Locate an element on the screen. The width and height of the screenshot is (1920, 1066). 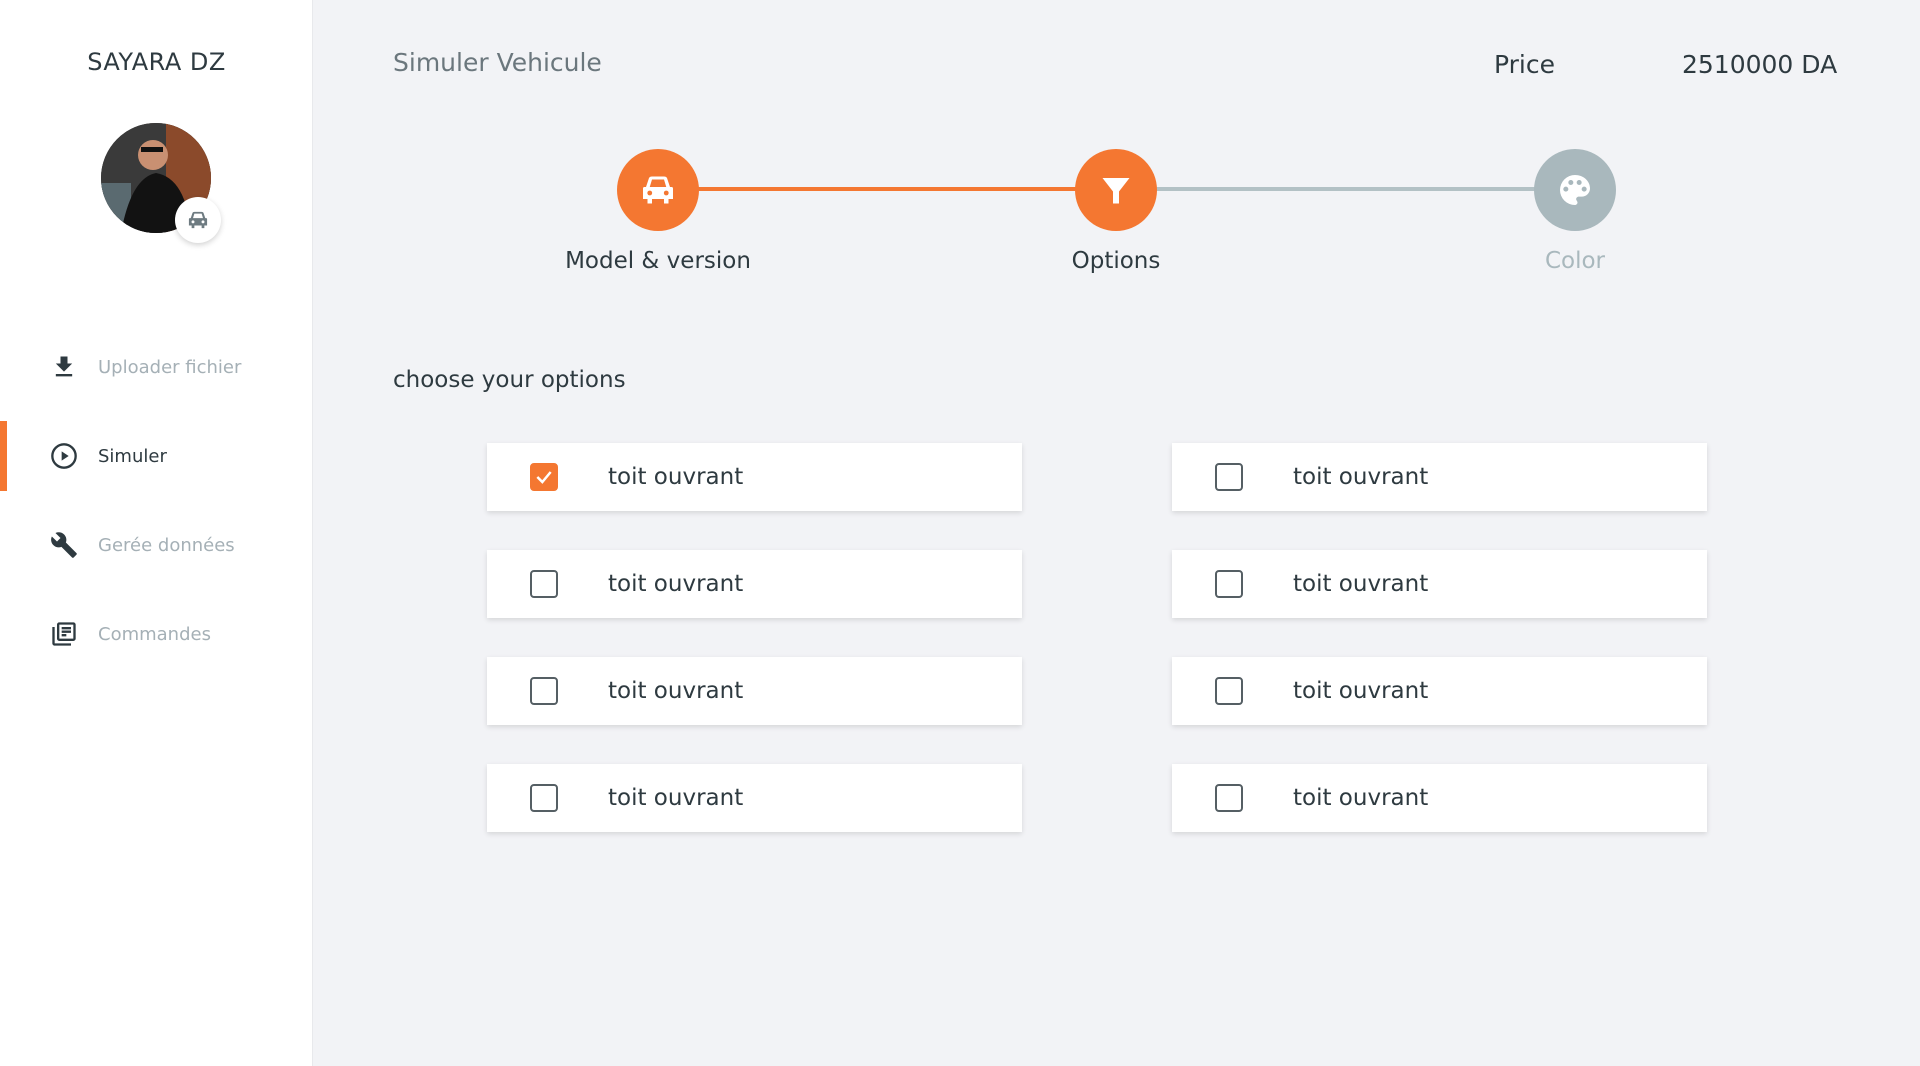
step-label-model-version: Model & version is located at coordinates (658, 261).